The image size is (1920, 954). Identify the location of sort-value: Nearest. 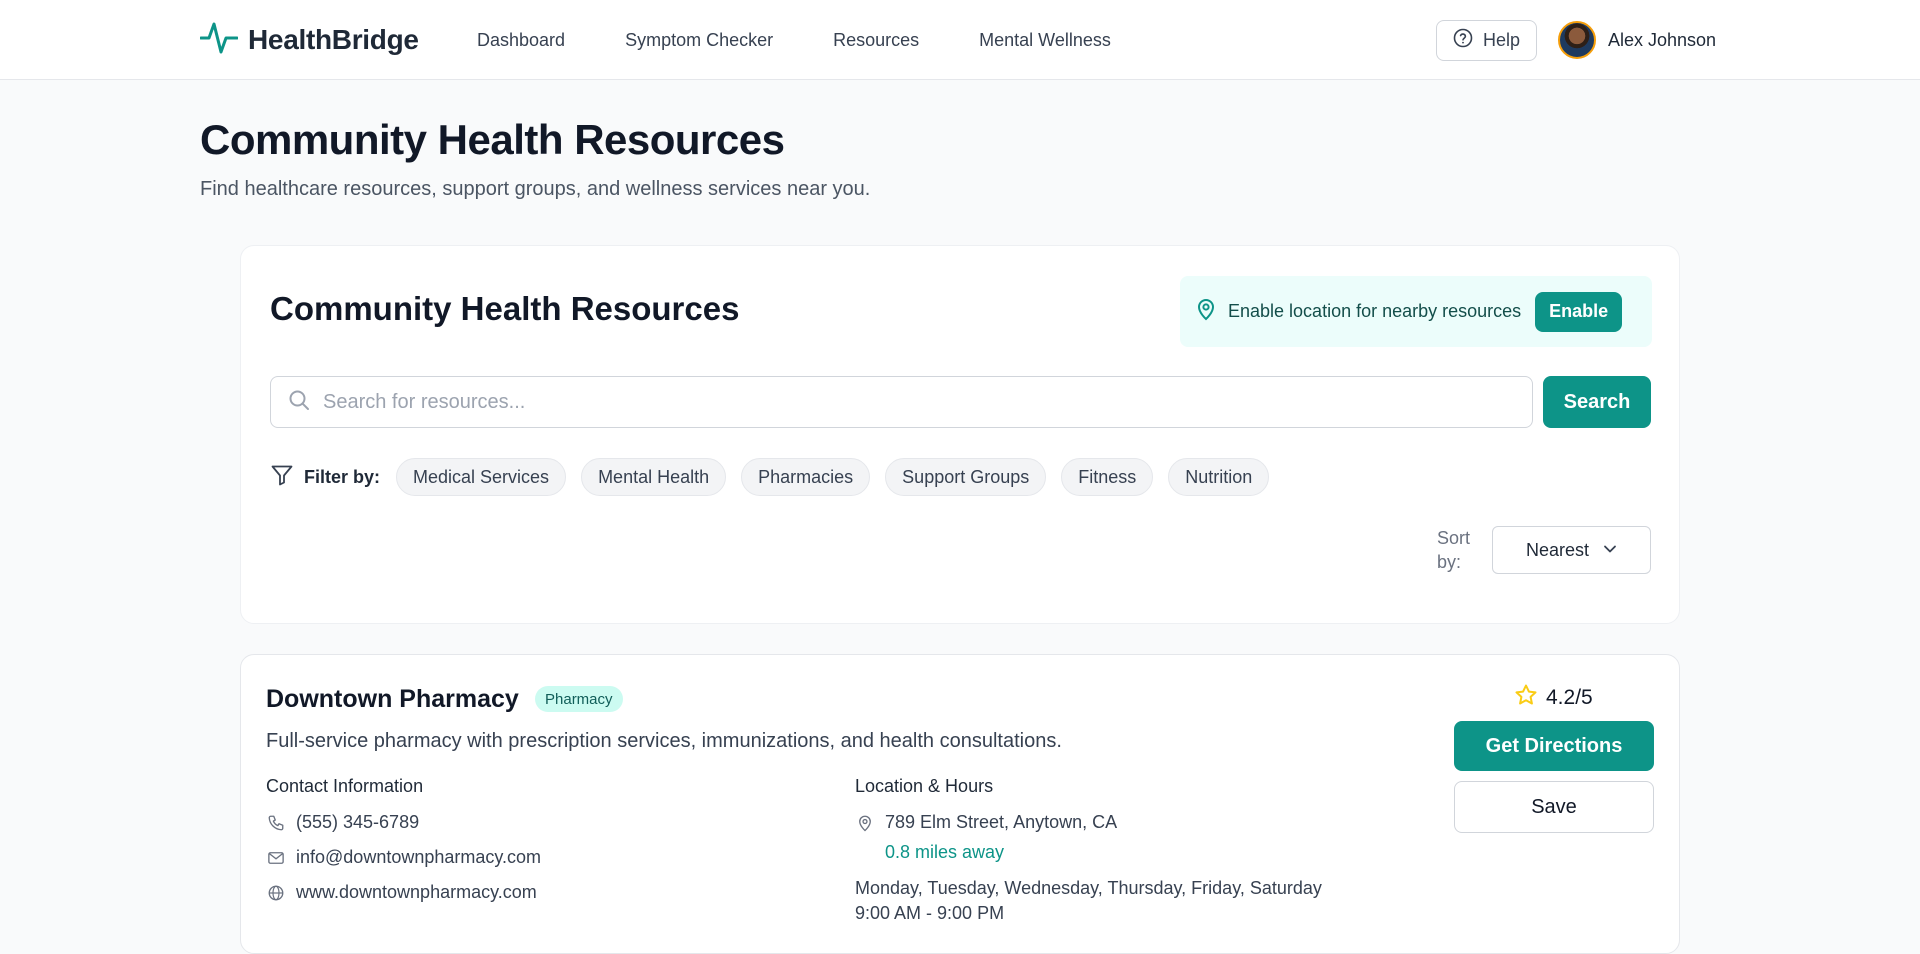
(1557, 549).